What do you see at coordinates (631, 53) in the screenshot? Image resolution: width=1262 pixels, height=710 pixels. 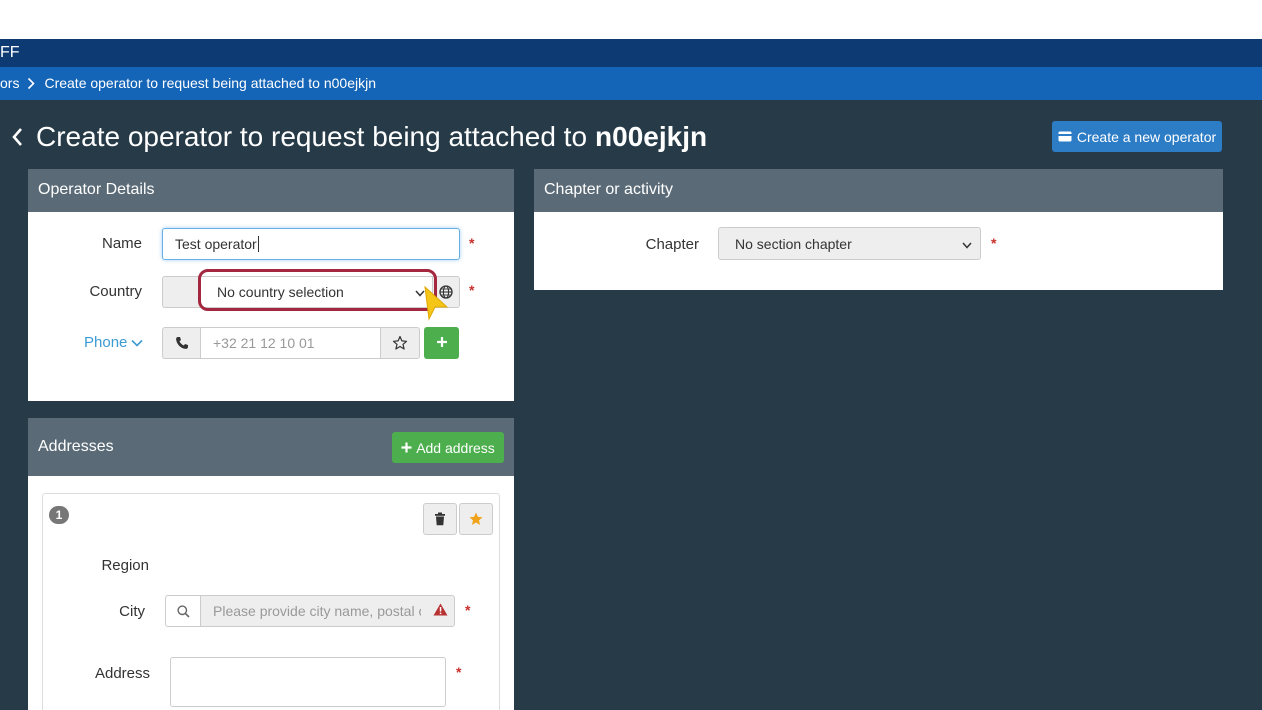 I see `app-title-bar: FF` at bounding box center [631, 53].